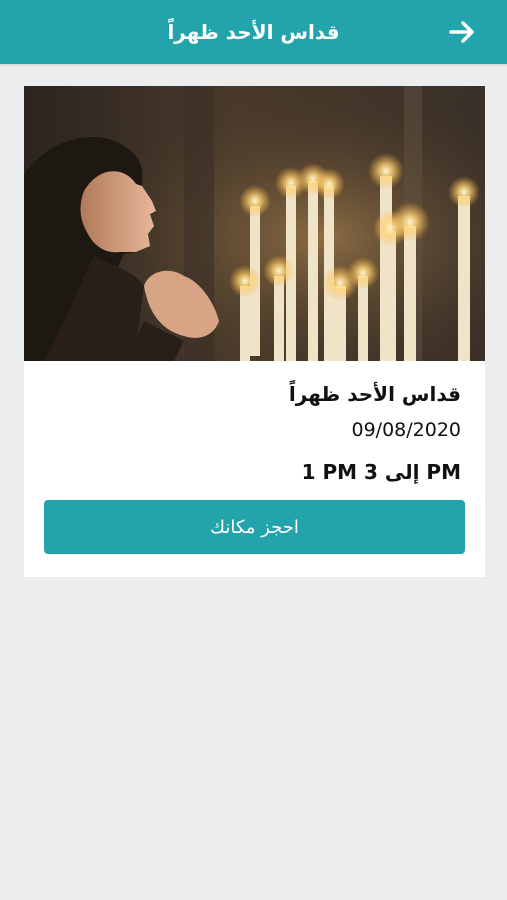 This screenshot has width=507, height=900. Describe the element at coordinates (254, 527) in the screenshot. I see `book-seat-button: احجز مكانك` at that location.